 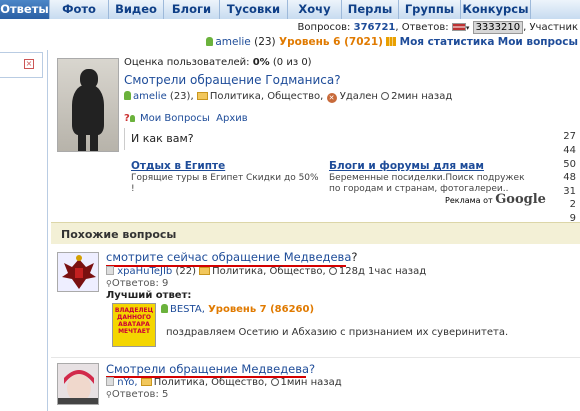 I want to click on tab-parties: Тусовки, so click(x=254, y=9).